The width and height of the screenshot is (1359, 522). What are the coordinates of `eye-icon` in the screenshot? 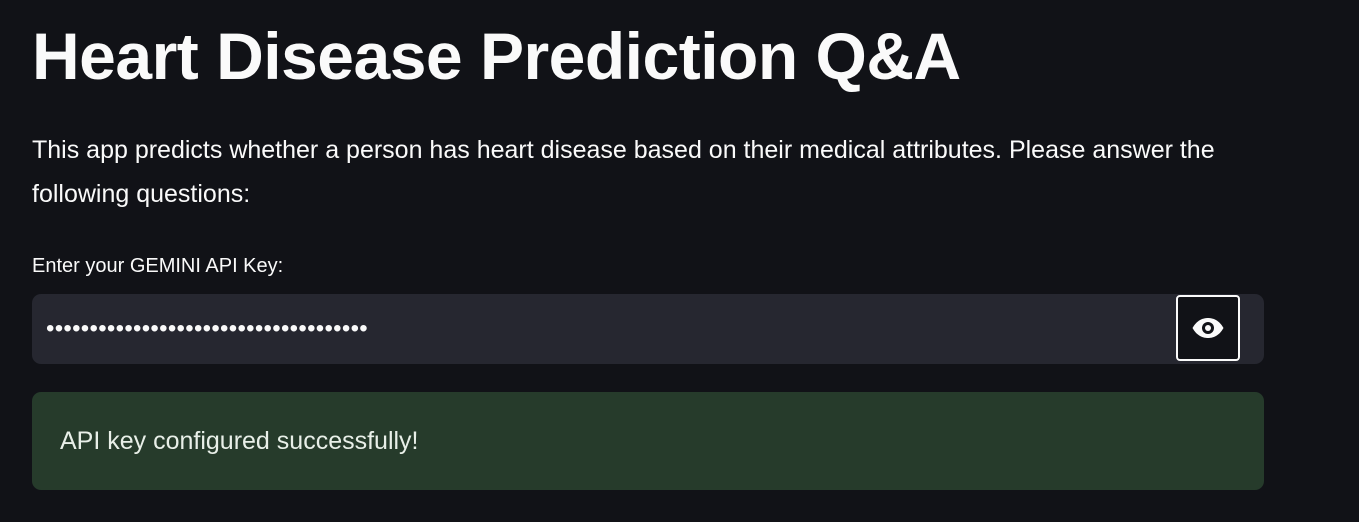 It's located at (1208, 328).